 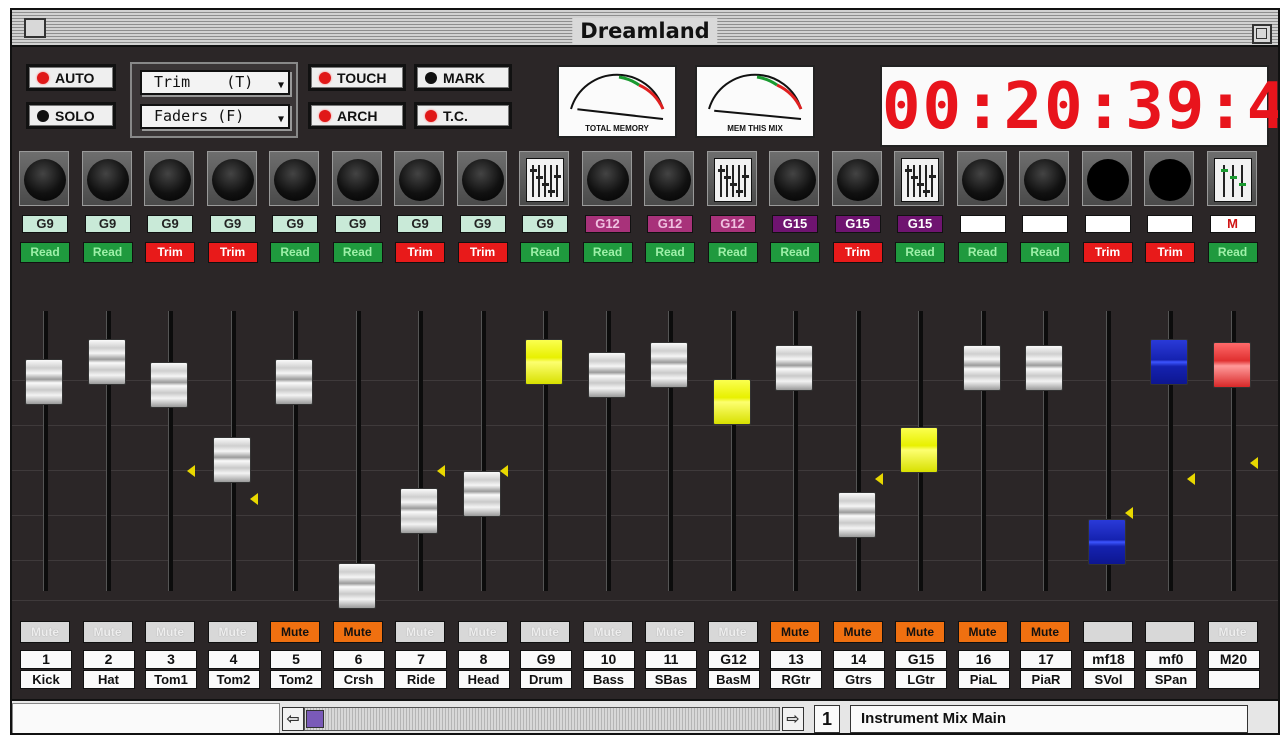 What do you see at coordinates (463, 115) in the screenshot?
I see `tc-button: T.C.` at bounding box center [463, 115].